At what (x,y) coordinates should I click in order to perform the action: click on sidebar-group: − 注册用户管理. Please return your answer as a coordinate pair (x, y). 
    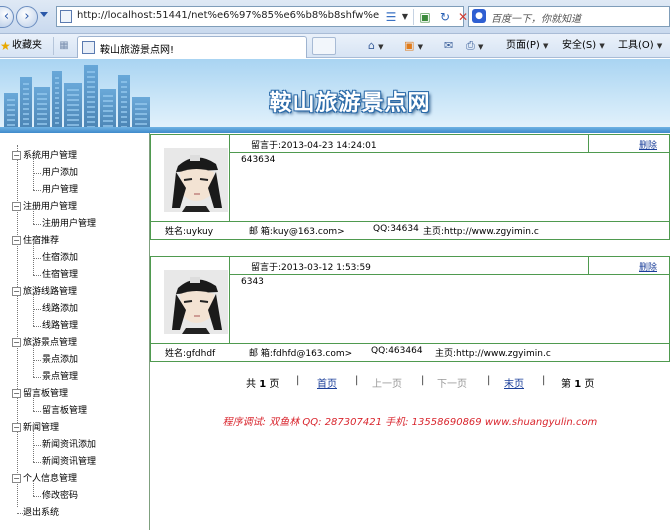
    Looking at the image, I should click on (74, 207).